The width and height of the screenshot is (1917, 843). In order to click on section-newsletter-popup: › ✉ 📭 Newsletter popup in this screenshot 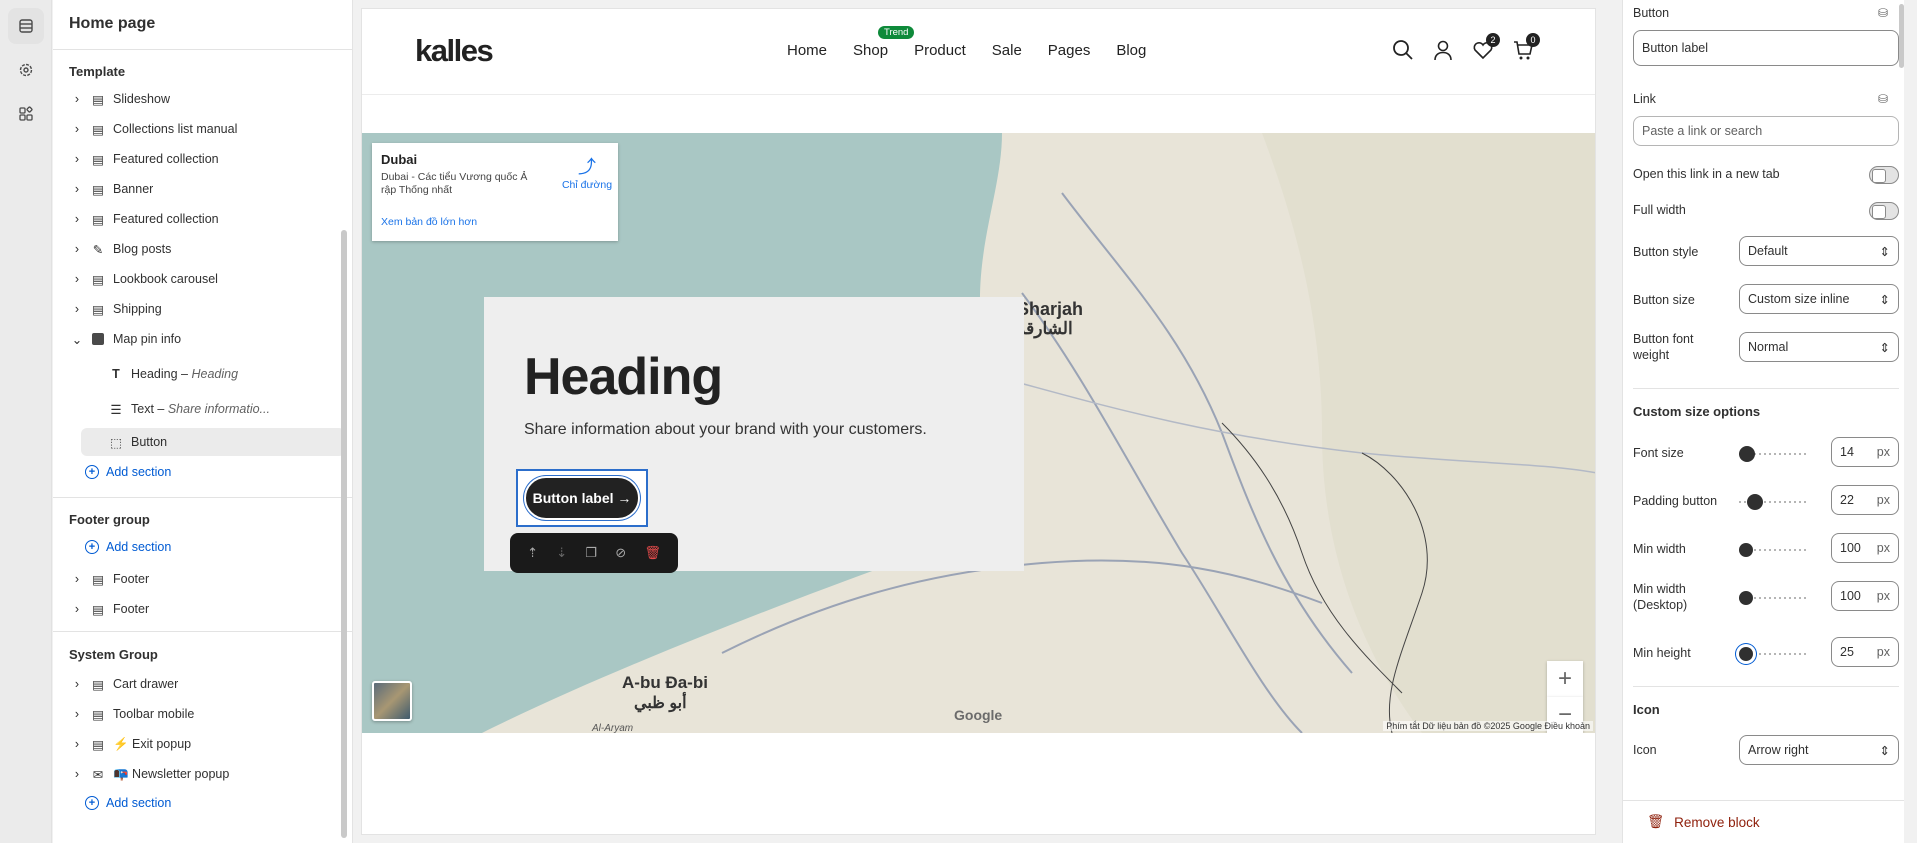, I will do `click(207, 774)`.